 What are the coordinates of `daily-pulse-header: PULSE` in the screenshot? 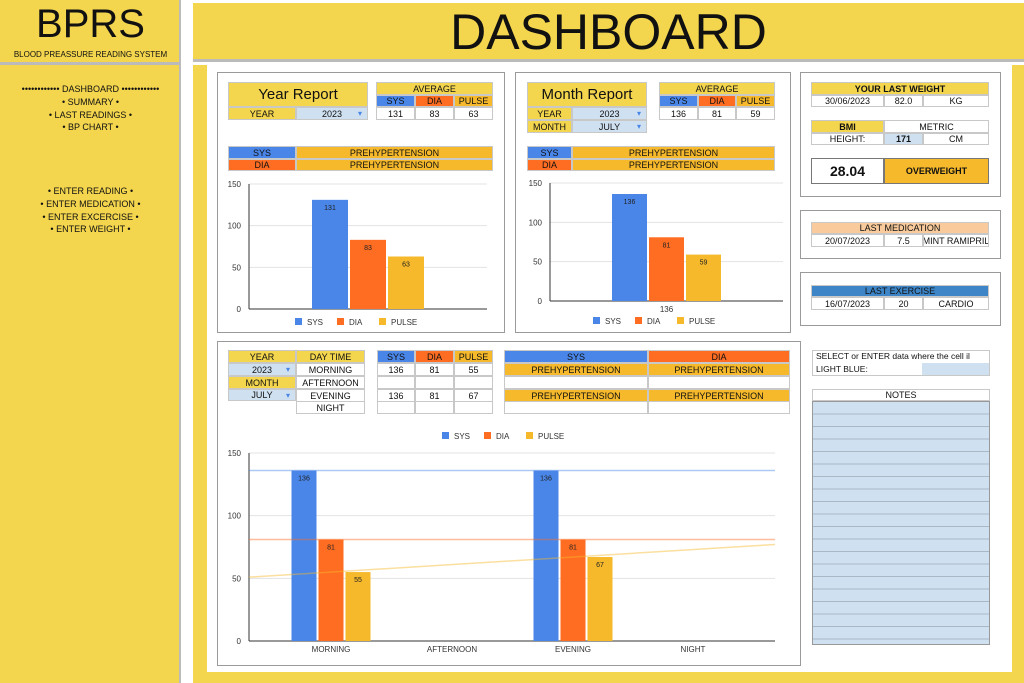 It's located at (473, 356).